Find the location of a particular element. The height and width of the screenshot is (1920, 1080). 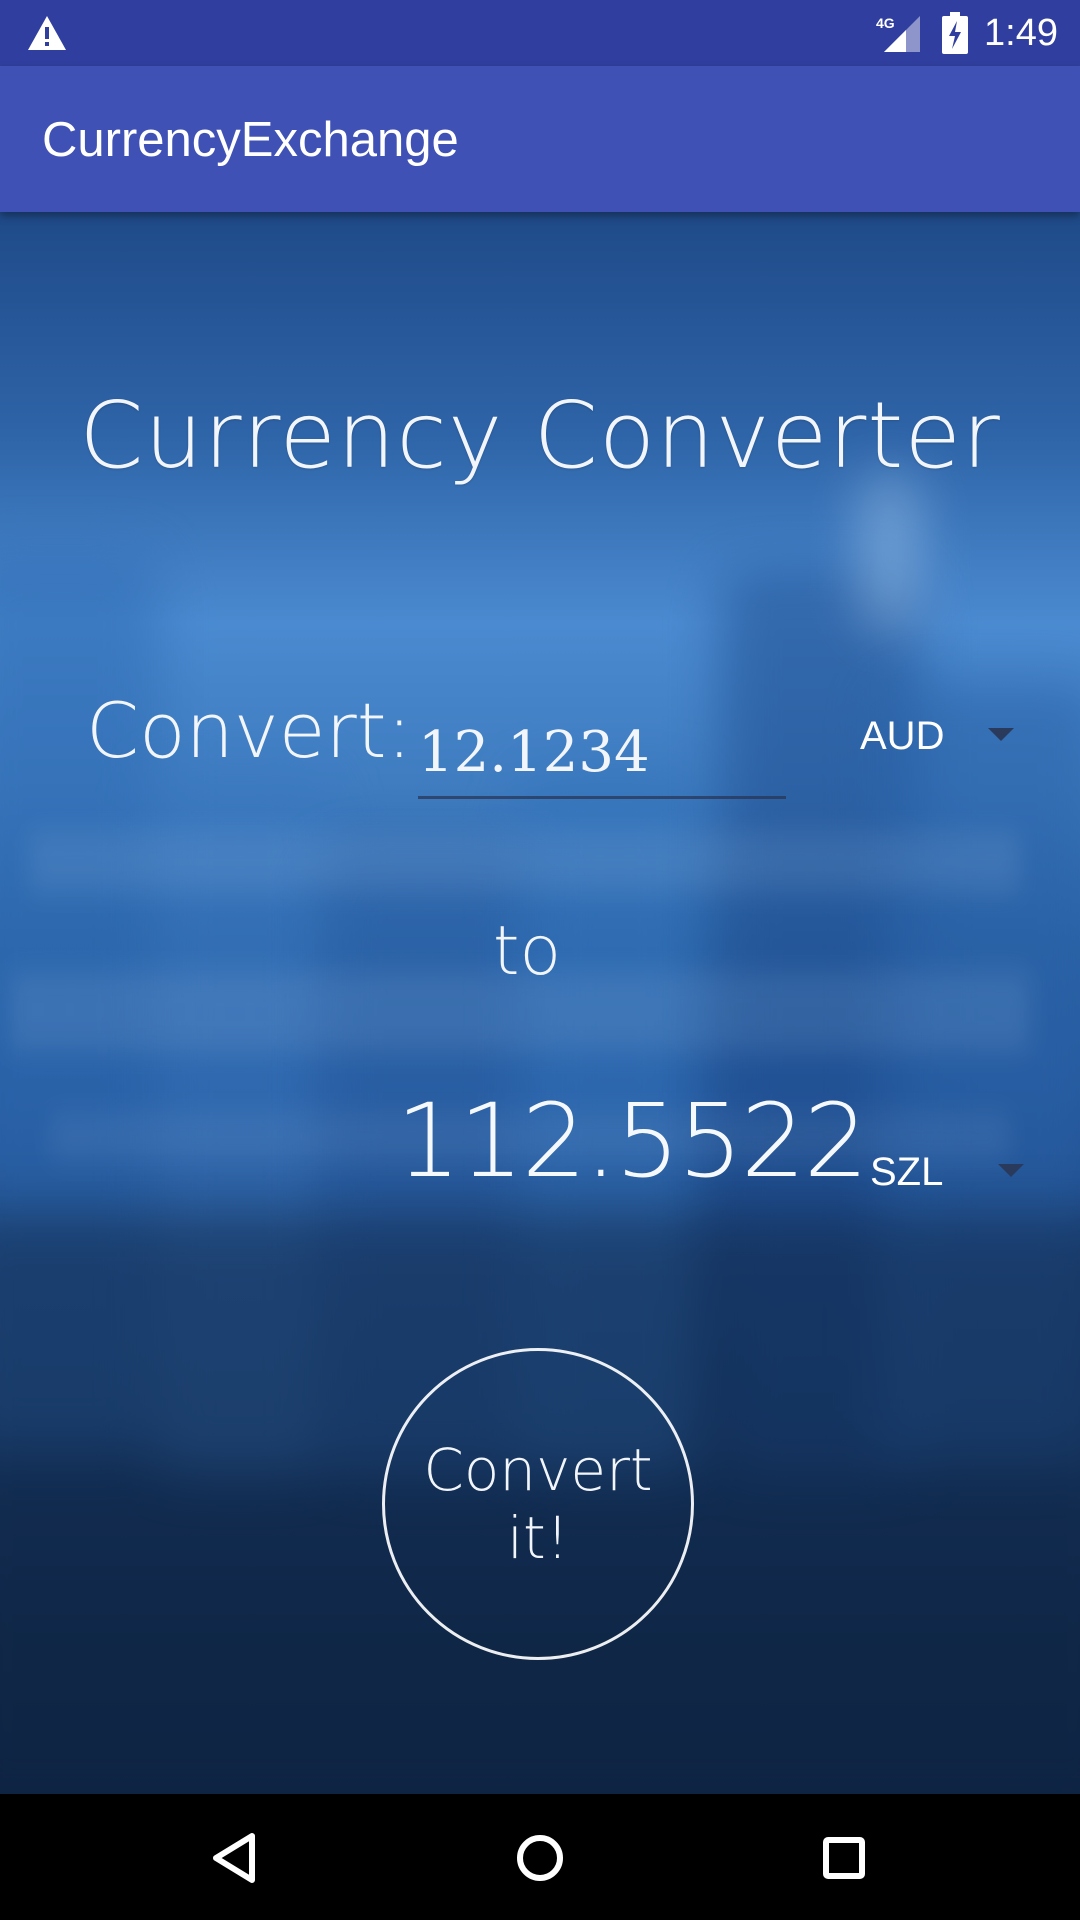

recents-icon is located at coordinates (844, 1858).